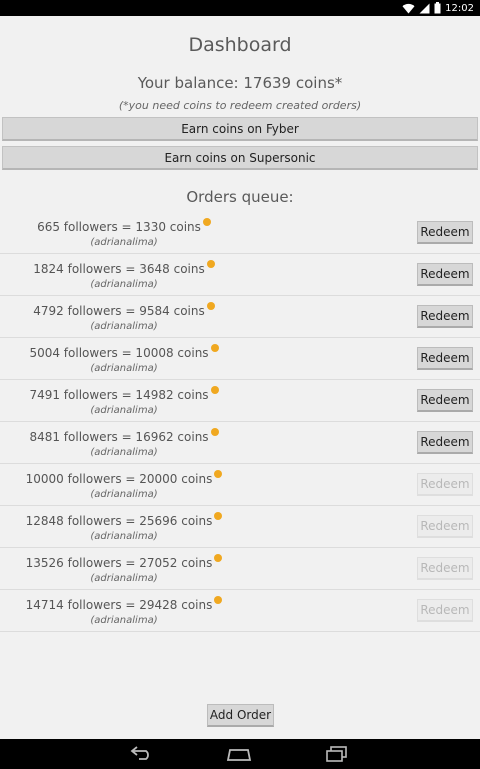  What do you see at coordinates (142, 755) in the screenshot?
I see `back-icon` at bounding box center [142, 755].